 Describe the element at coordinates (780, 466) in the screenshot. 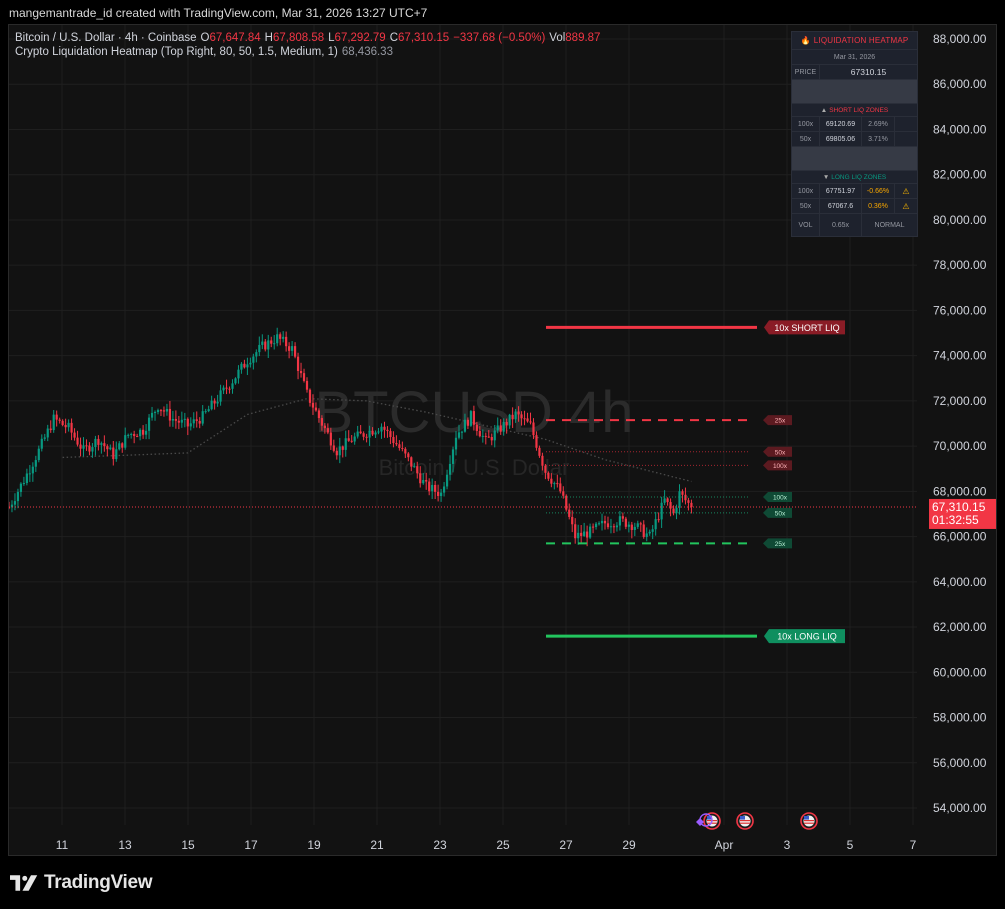

I see `liq-level-label: 100x` at that location.